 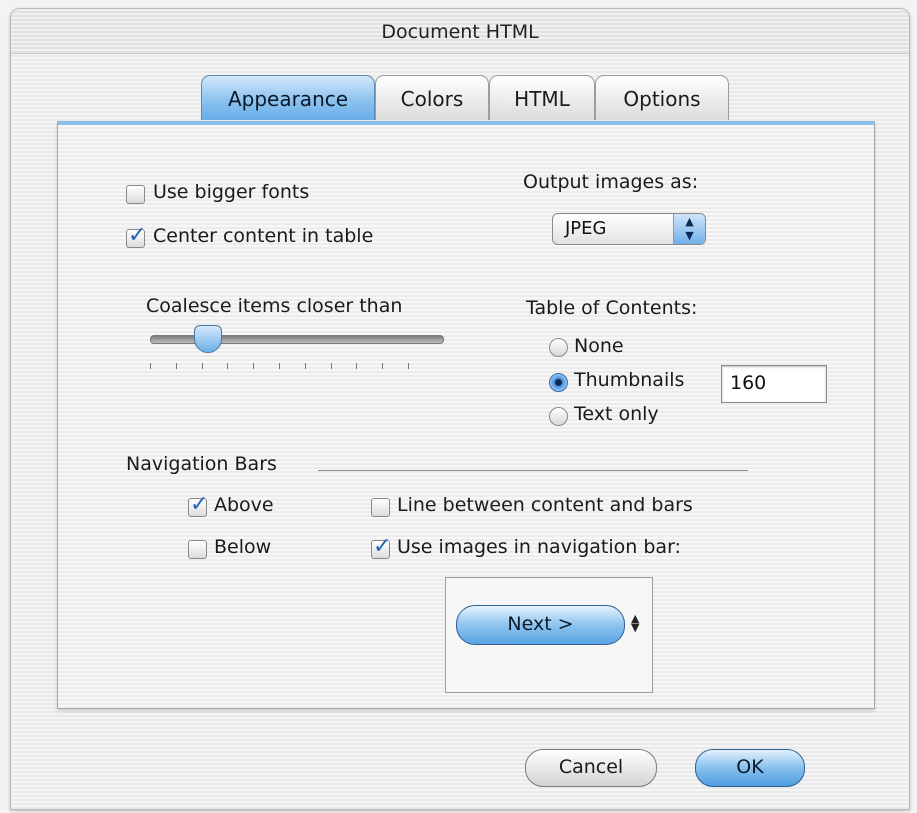 What do you see at coordinates (208, 339) in the screenshot?
I see `coalesce-slider-thumb` at bounding box center [208, 339].